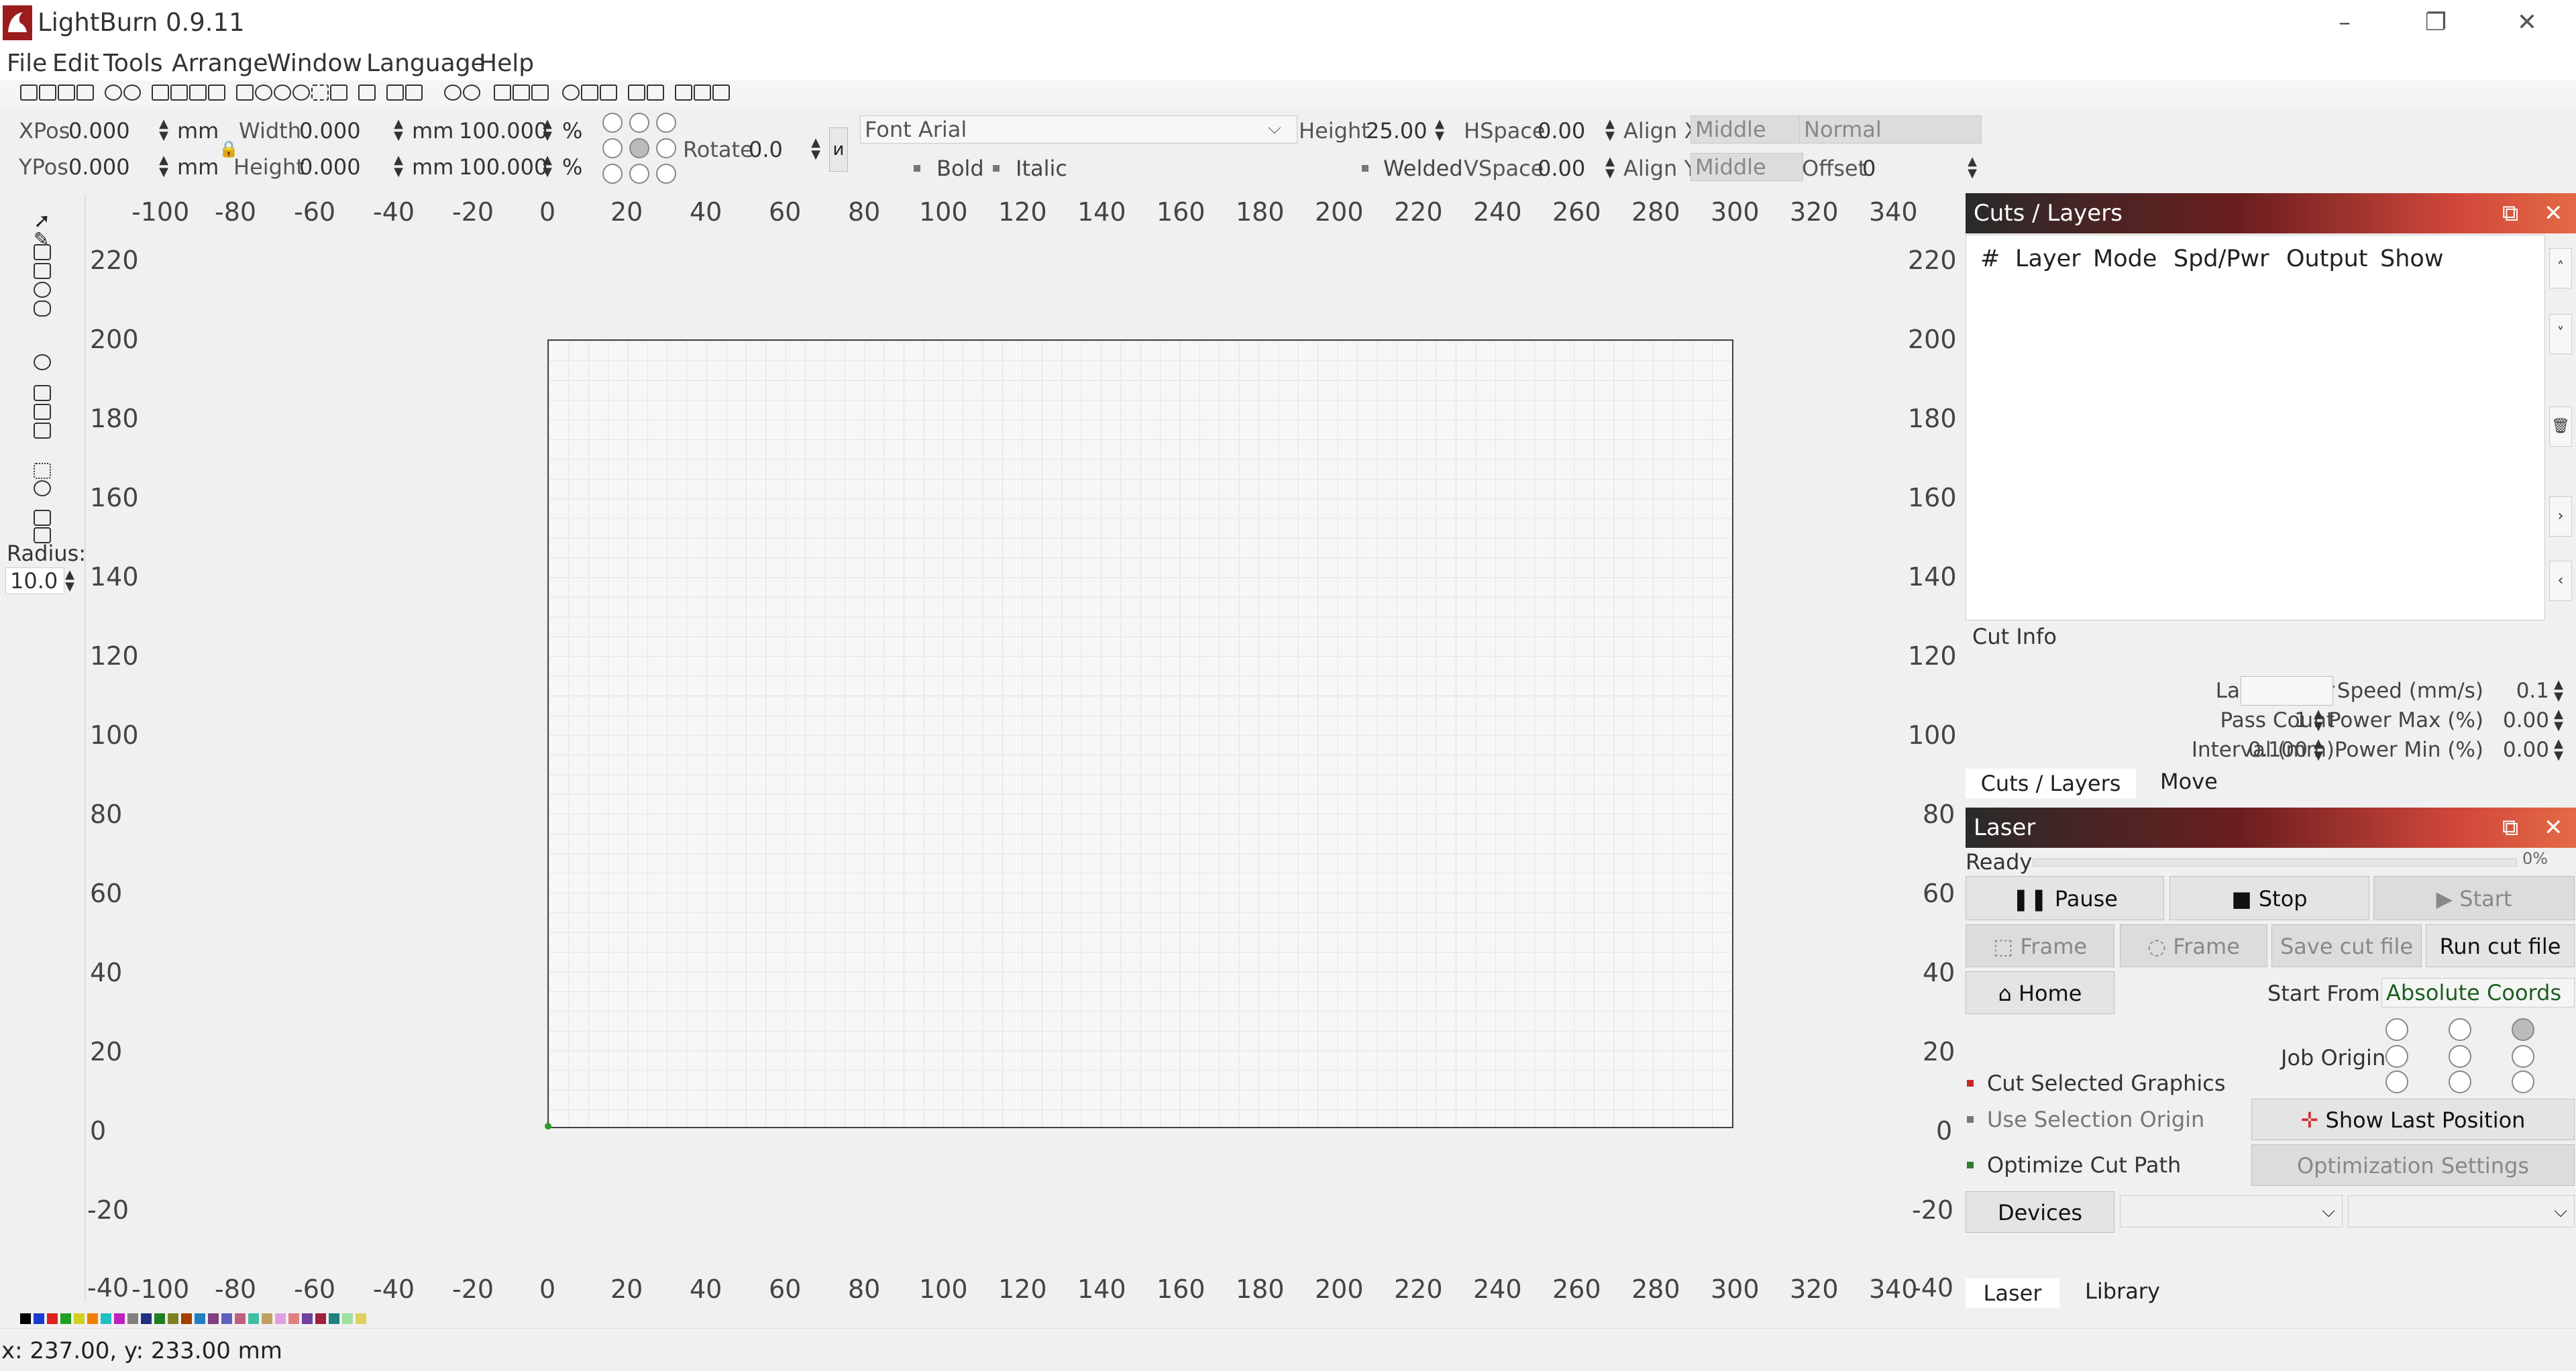 This screenshot has width=2576, height=1371. I want to click on job-origin-middle-right, so click(2523, 1056).